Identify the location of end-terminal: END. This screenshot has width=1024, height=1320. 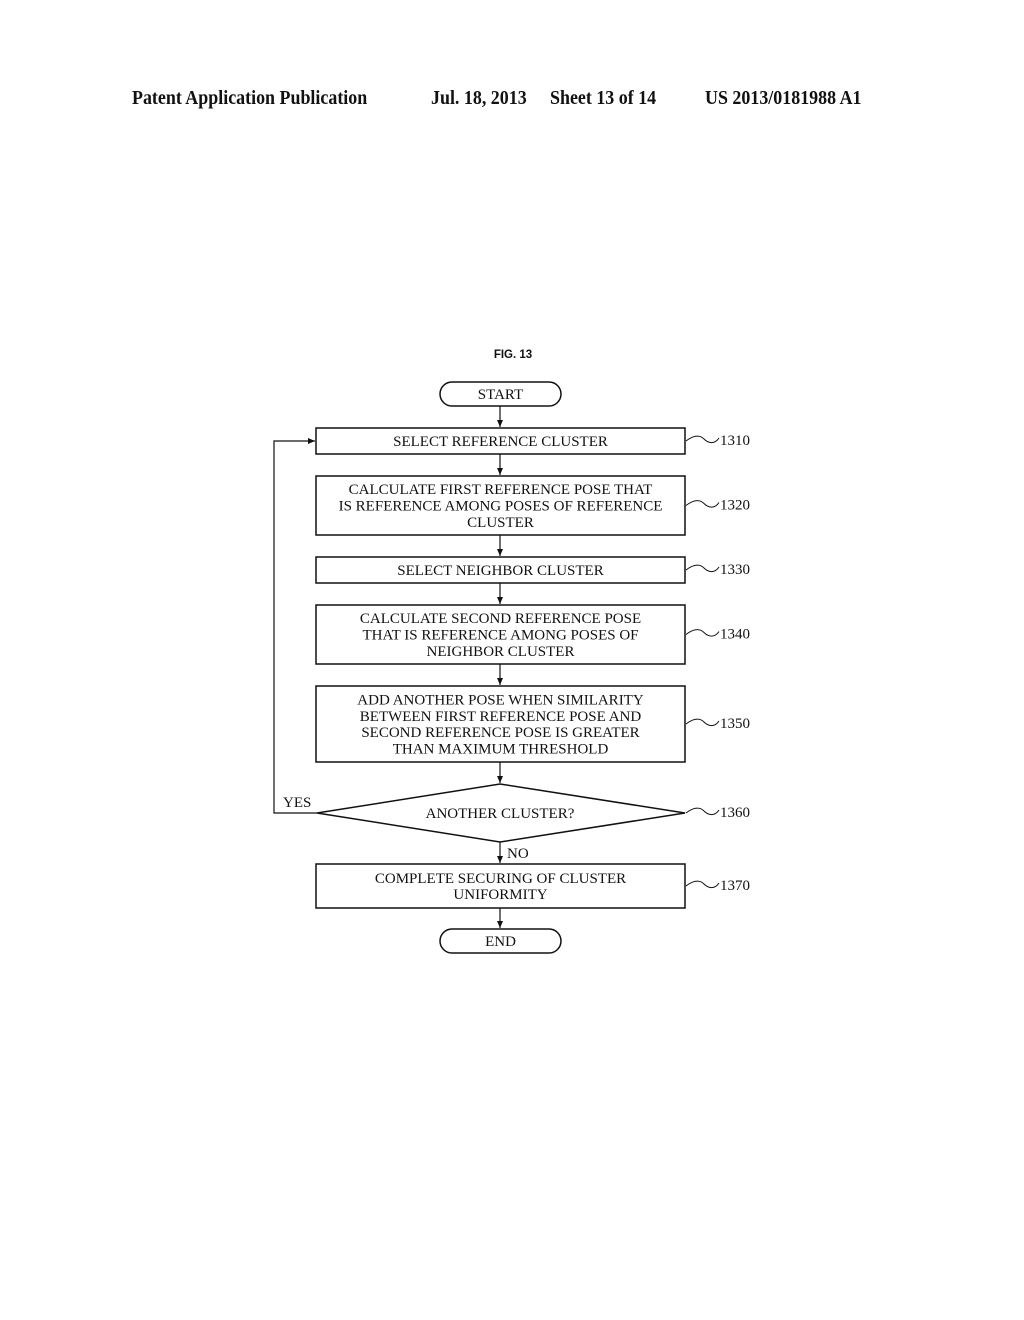
(500, 941).